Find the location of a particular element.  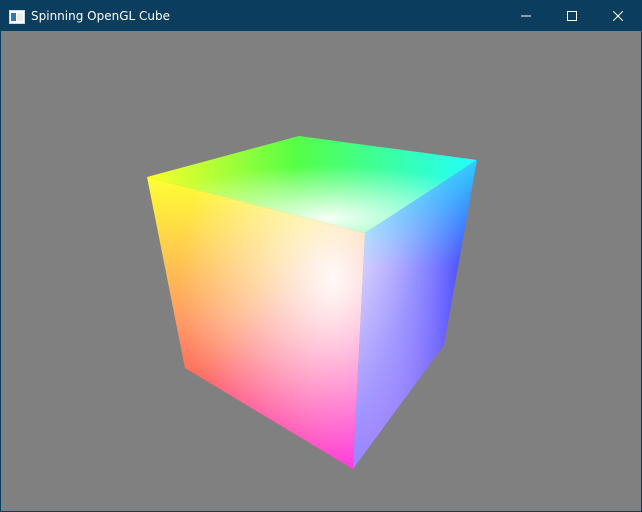

window-app-icon is located at coordinates (17, 16).